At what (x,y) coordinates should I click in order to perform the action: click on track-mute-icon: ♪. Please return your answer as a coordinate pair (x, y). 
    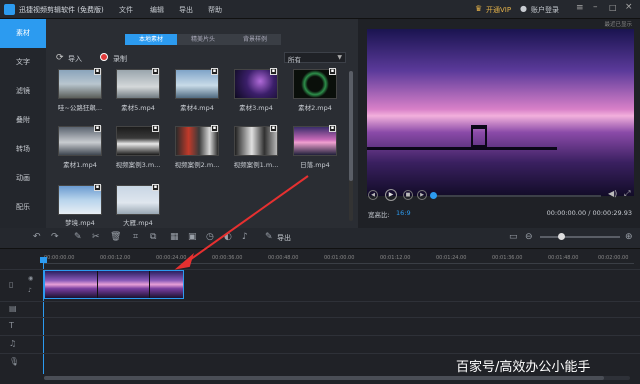
    Looking at the image, I should click on (30, 290).